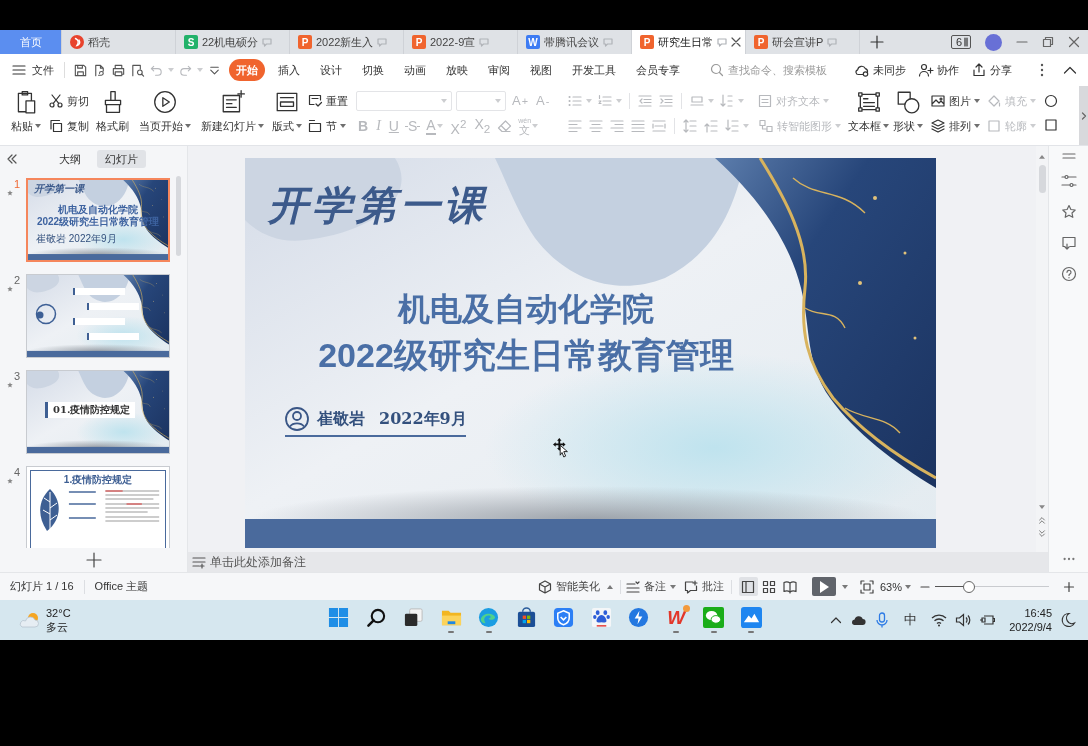 This screenshot has width=1088, height=746. Describe the element at coordinates (703, 586) in the screenshot. I see `comments-button: 批注` at that location.